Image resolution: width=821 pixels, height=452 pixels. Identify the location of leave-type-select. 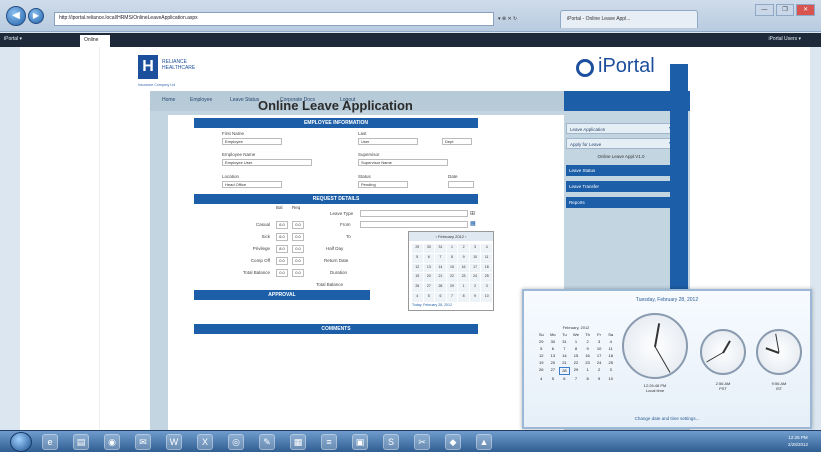
(414, 213).